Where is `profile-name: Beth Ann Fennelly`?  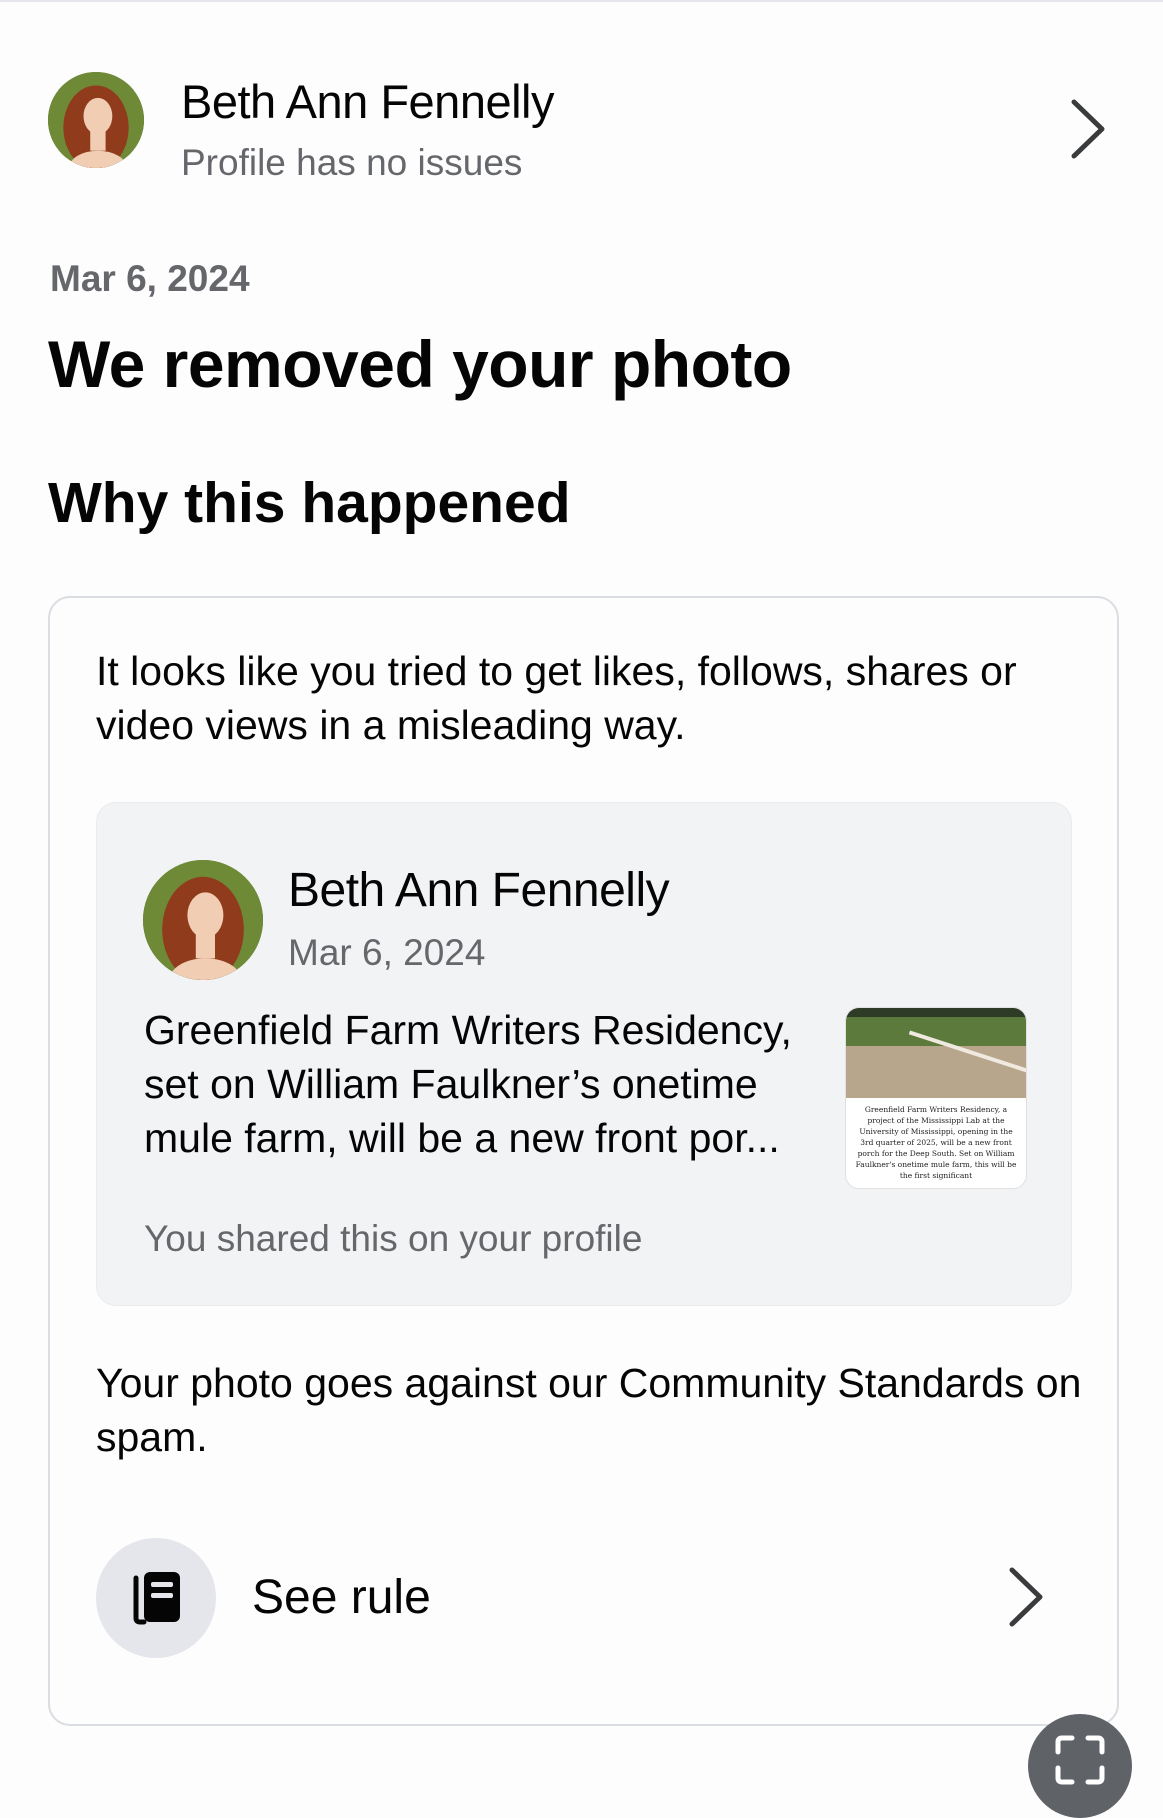 profile-name: Beth Ann Fennelly is located at coordinates (368, 101).